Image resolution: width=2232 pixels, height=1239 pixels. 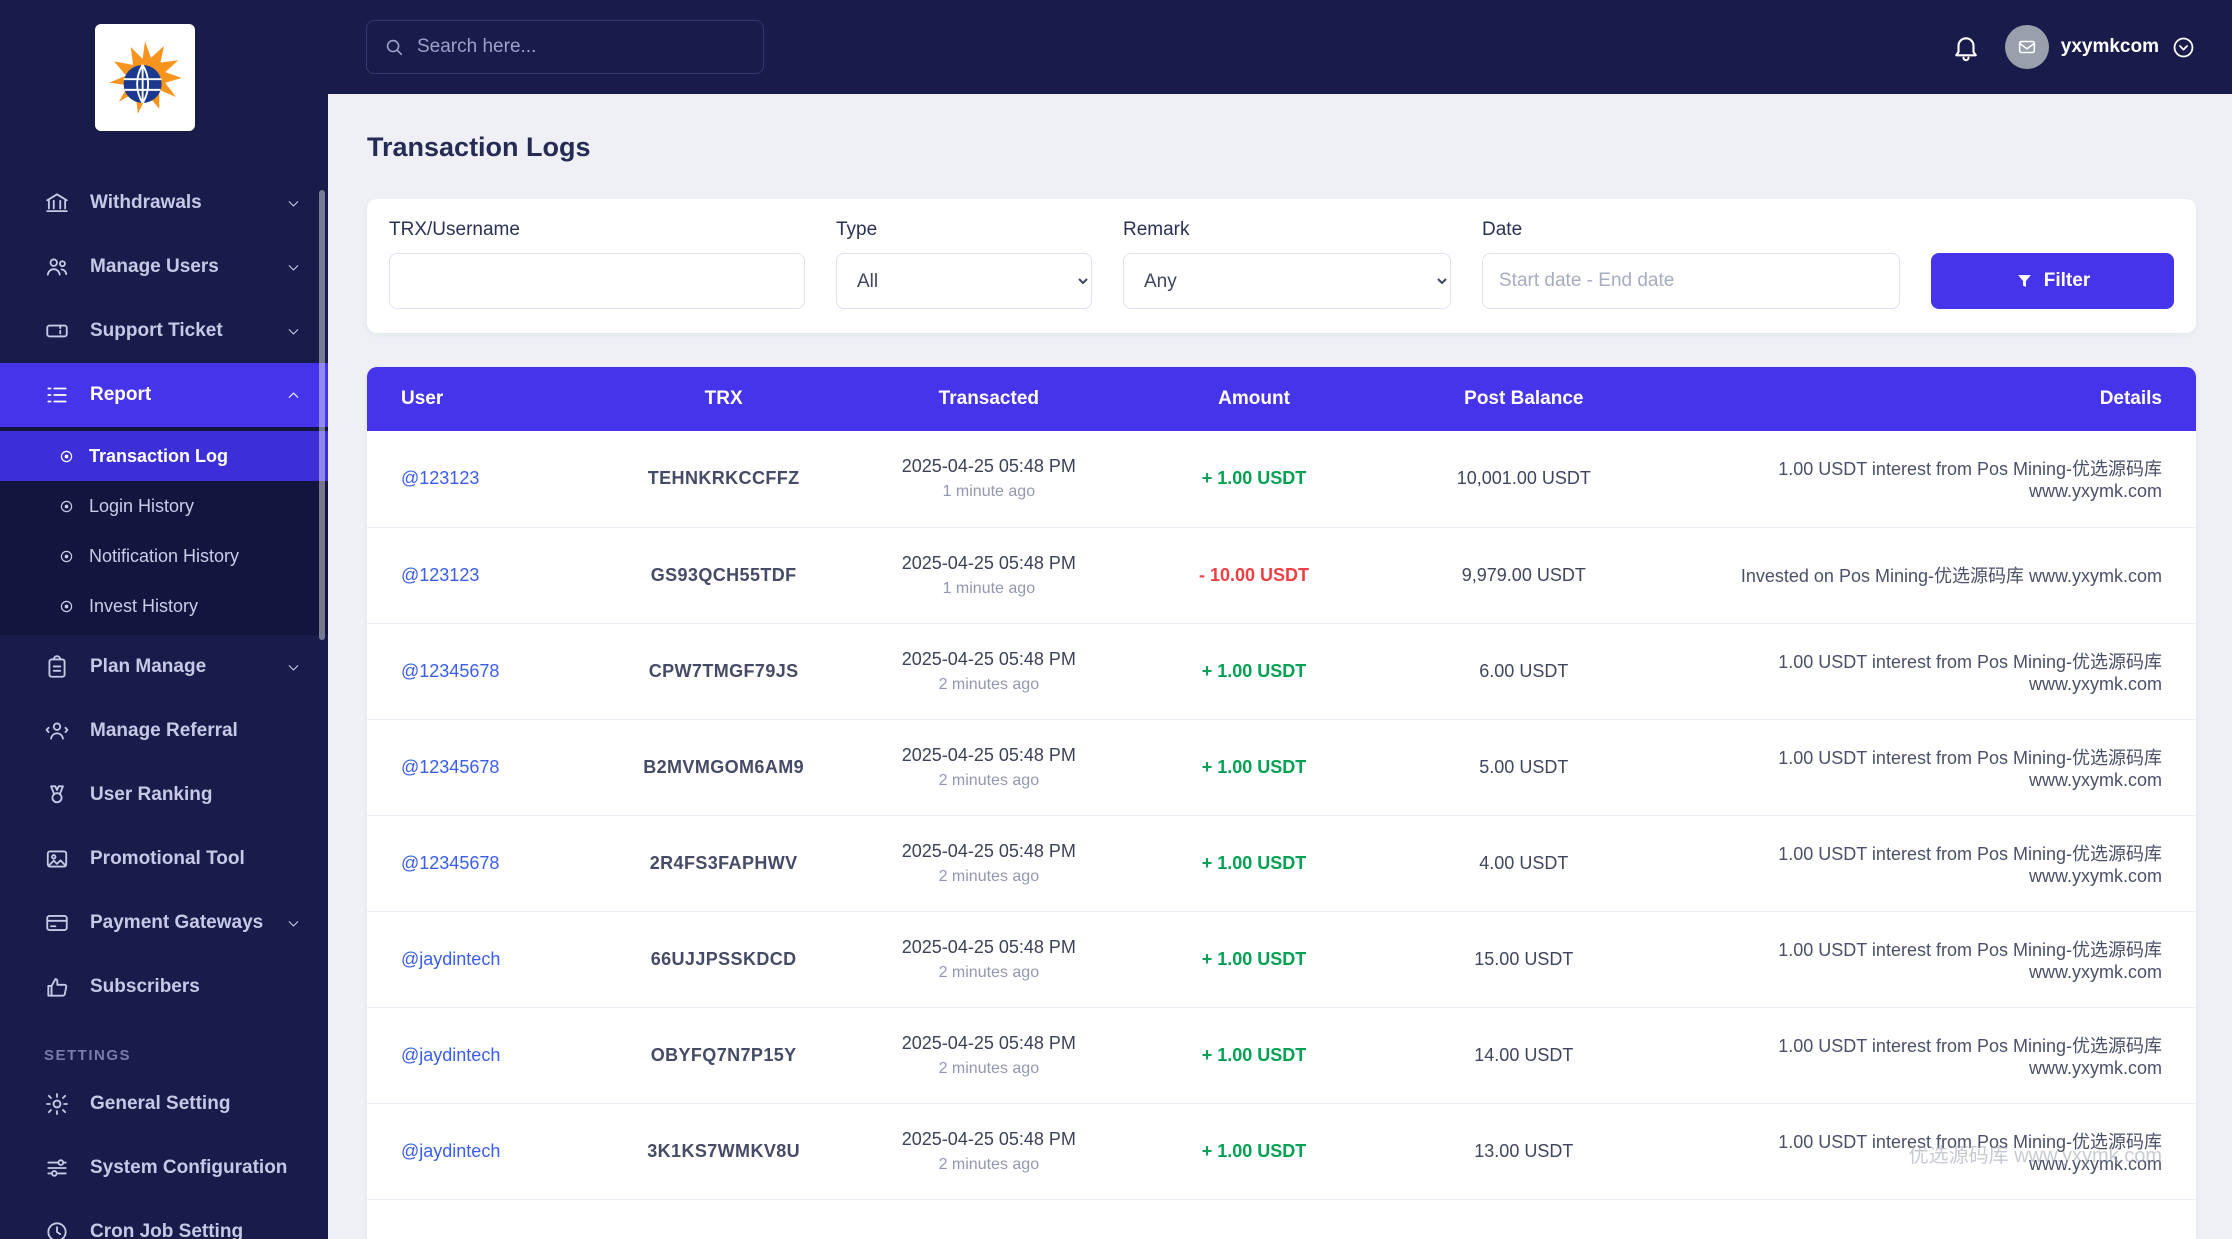 I want to click on post-balance-value: 14.00 USDT, so click(x=1524, y=1054).